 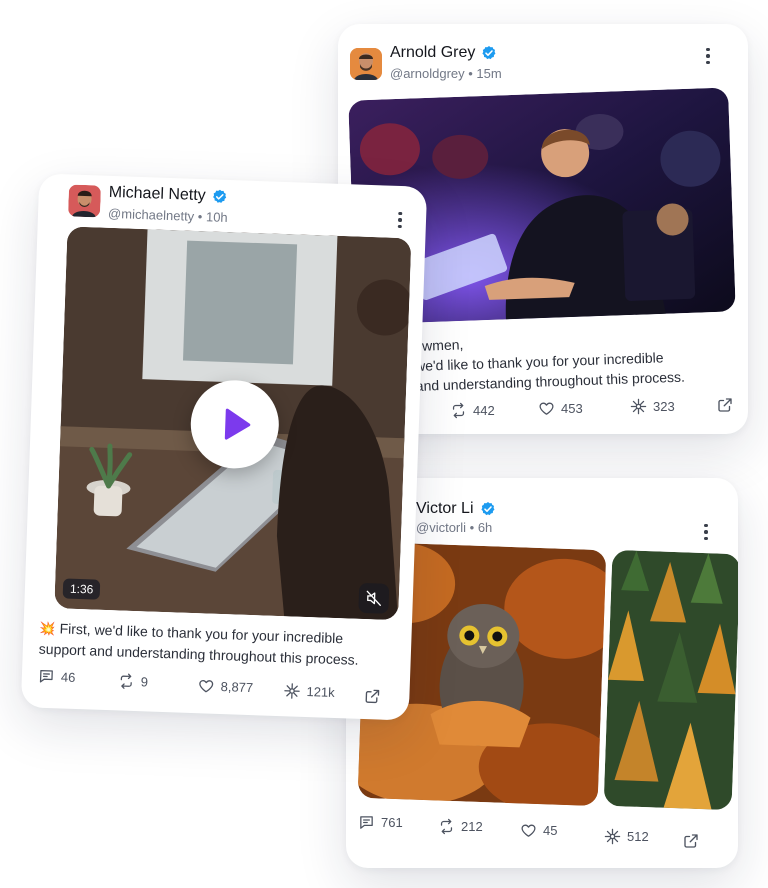 What do you see at coordinates (626, 836) in the screenshot?
I see `spark-button: 512` at bounding box center [626, 836].